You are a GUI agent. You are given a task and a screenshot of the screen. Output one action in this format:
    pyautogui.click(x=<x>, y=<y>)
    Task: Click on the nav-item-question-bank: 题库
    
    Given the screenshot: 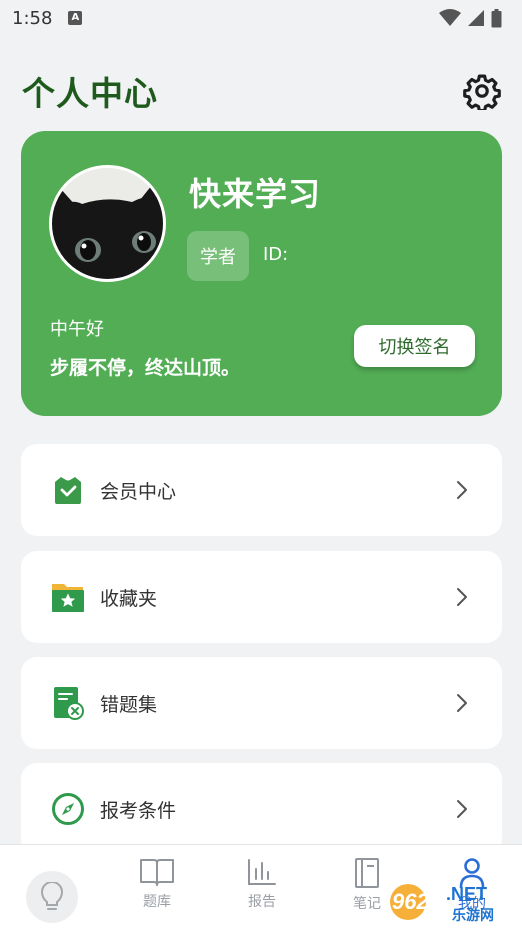 What is the action you would take?
    pyautogui.click(x=157, y=884)
    